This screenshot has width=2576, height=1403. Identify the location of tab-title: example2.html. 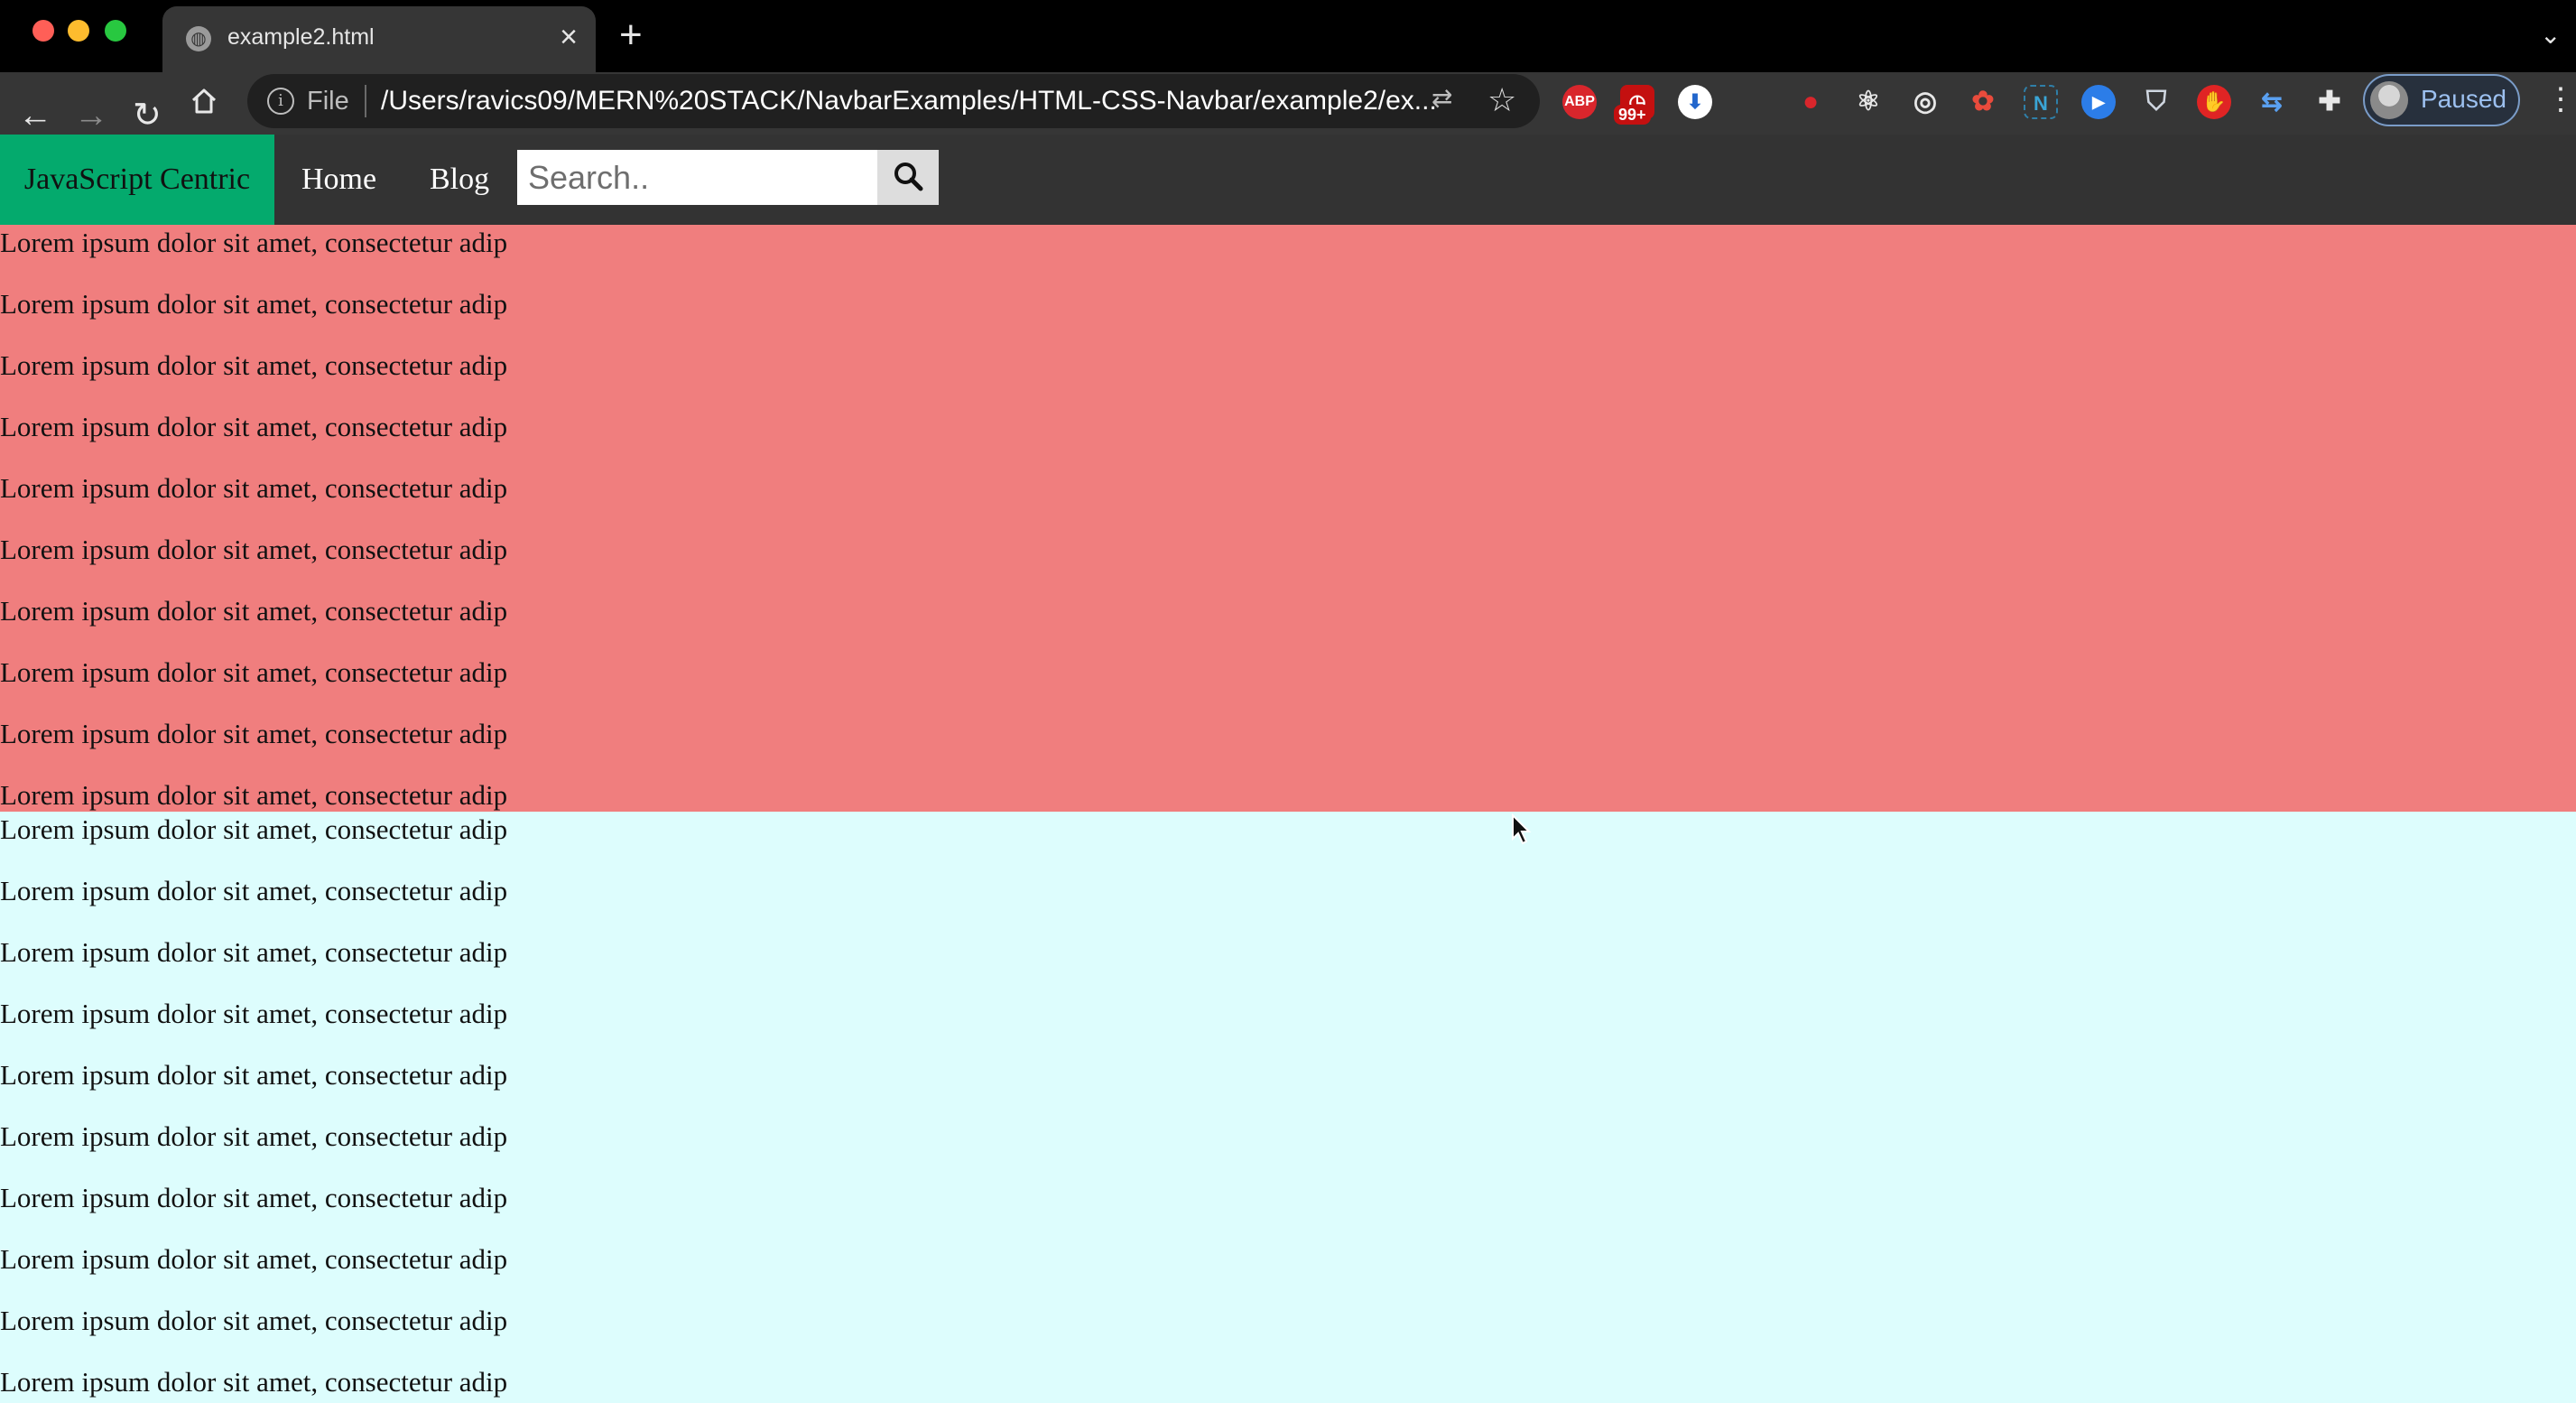
(301, 37).